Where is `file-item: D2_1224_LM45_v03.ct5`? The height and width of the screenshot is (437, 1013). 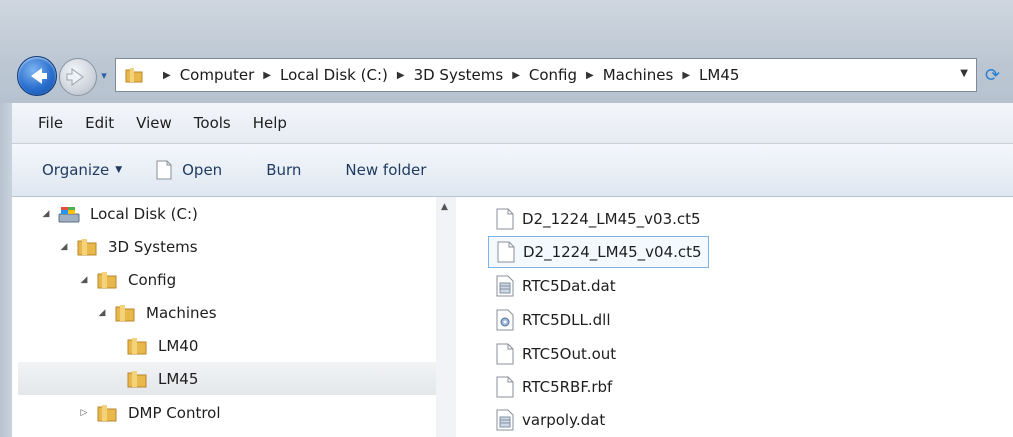 file-item: D2_1224_LM45_v03.ct5 is located at coordinates (598, 219).